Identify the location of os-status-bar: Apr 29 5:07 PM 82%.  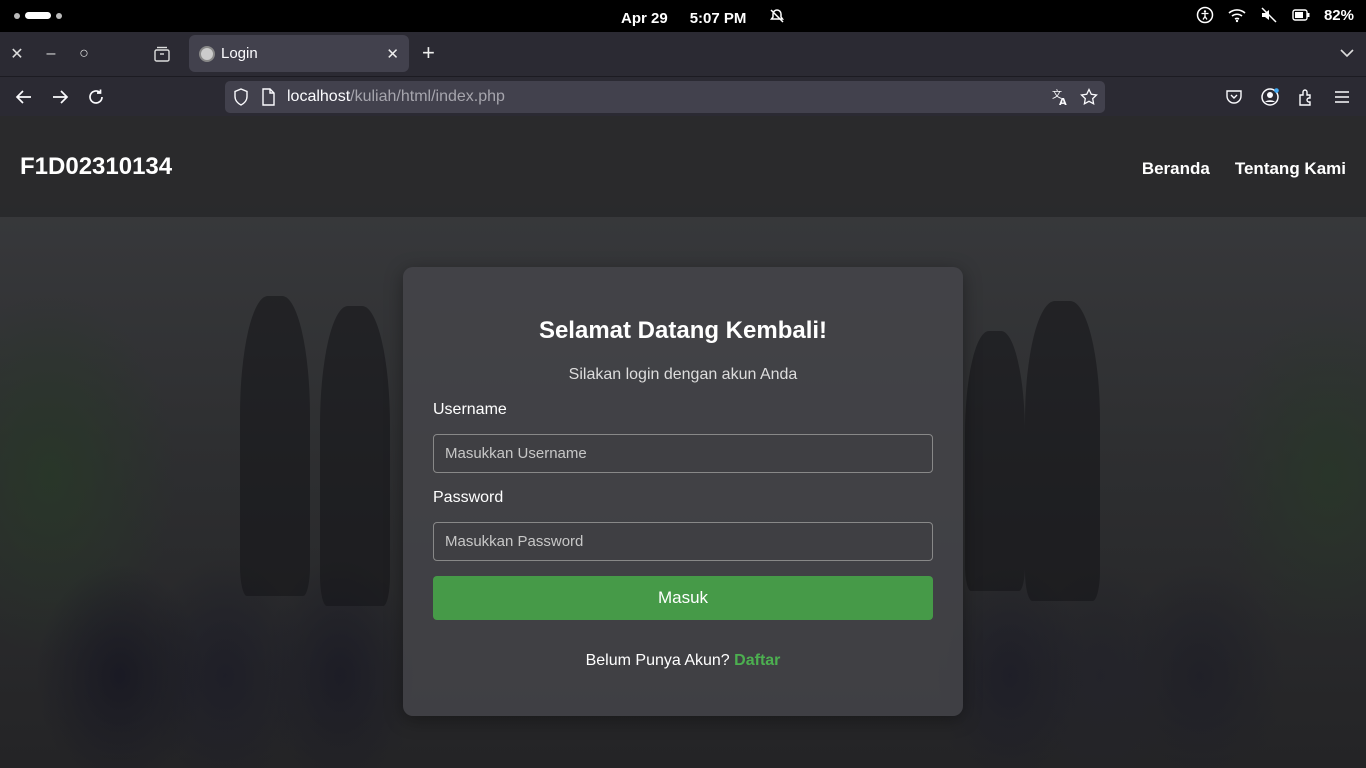
(683, 16).